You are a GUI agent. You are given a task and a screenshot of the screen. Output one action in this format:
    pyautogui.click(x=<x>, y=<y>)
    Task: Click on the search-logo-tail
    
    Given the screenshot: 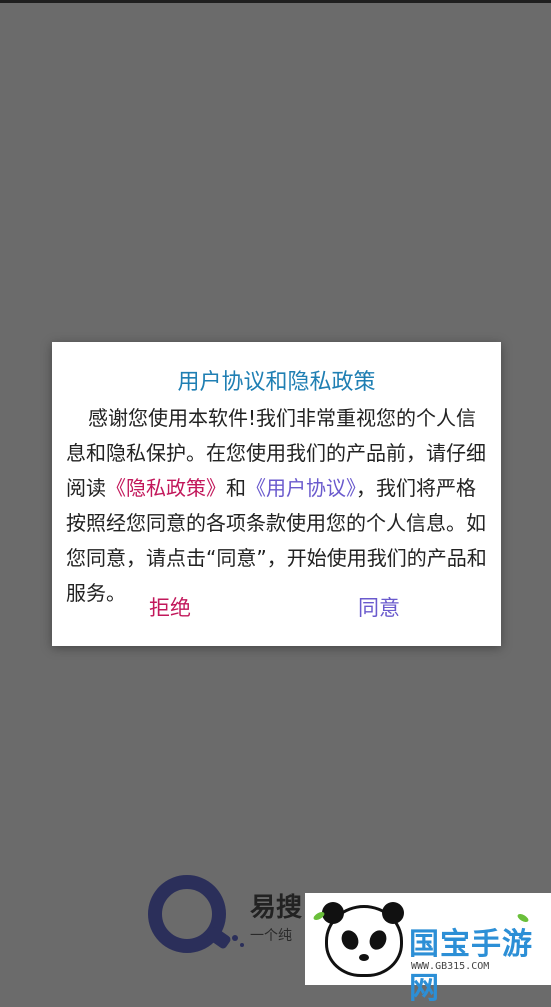 What is the action you would take?
    pyautogui.click(x=219, y=938)
    